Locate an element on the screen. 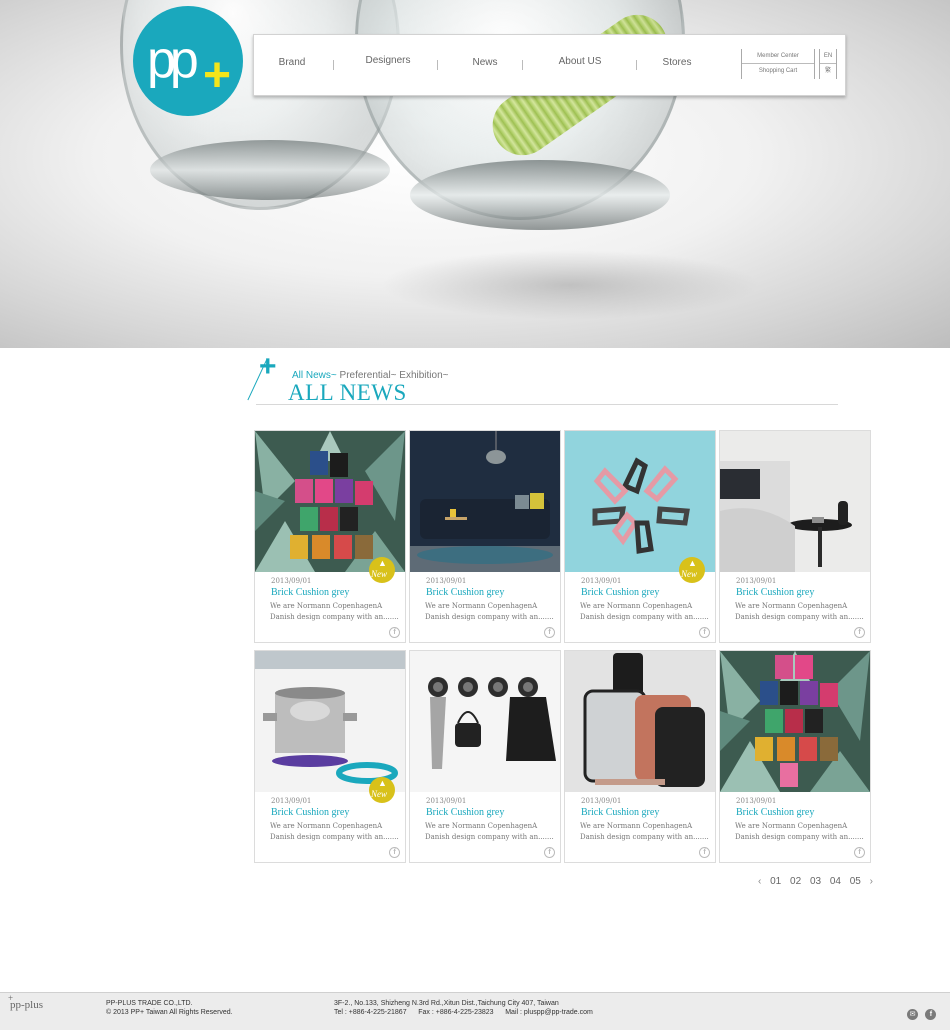 The height and width of the screenshot is (1030, 950). footer-logo: + pp-plus is located at coordinates (25, 1002).